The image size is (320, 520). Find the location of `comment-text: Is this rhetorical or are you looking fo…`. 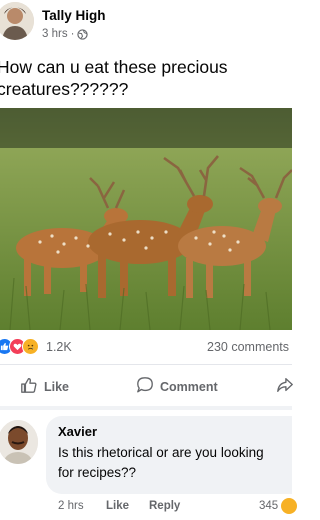

comment-text: Is this rhetorical or are you looking fo… is located at coordinates (161, 462).